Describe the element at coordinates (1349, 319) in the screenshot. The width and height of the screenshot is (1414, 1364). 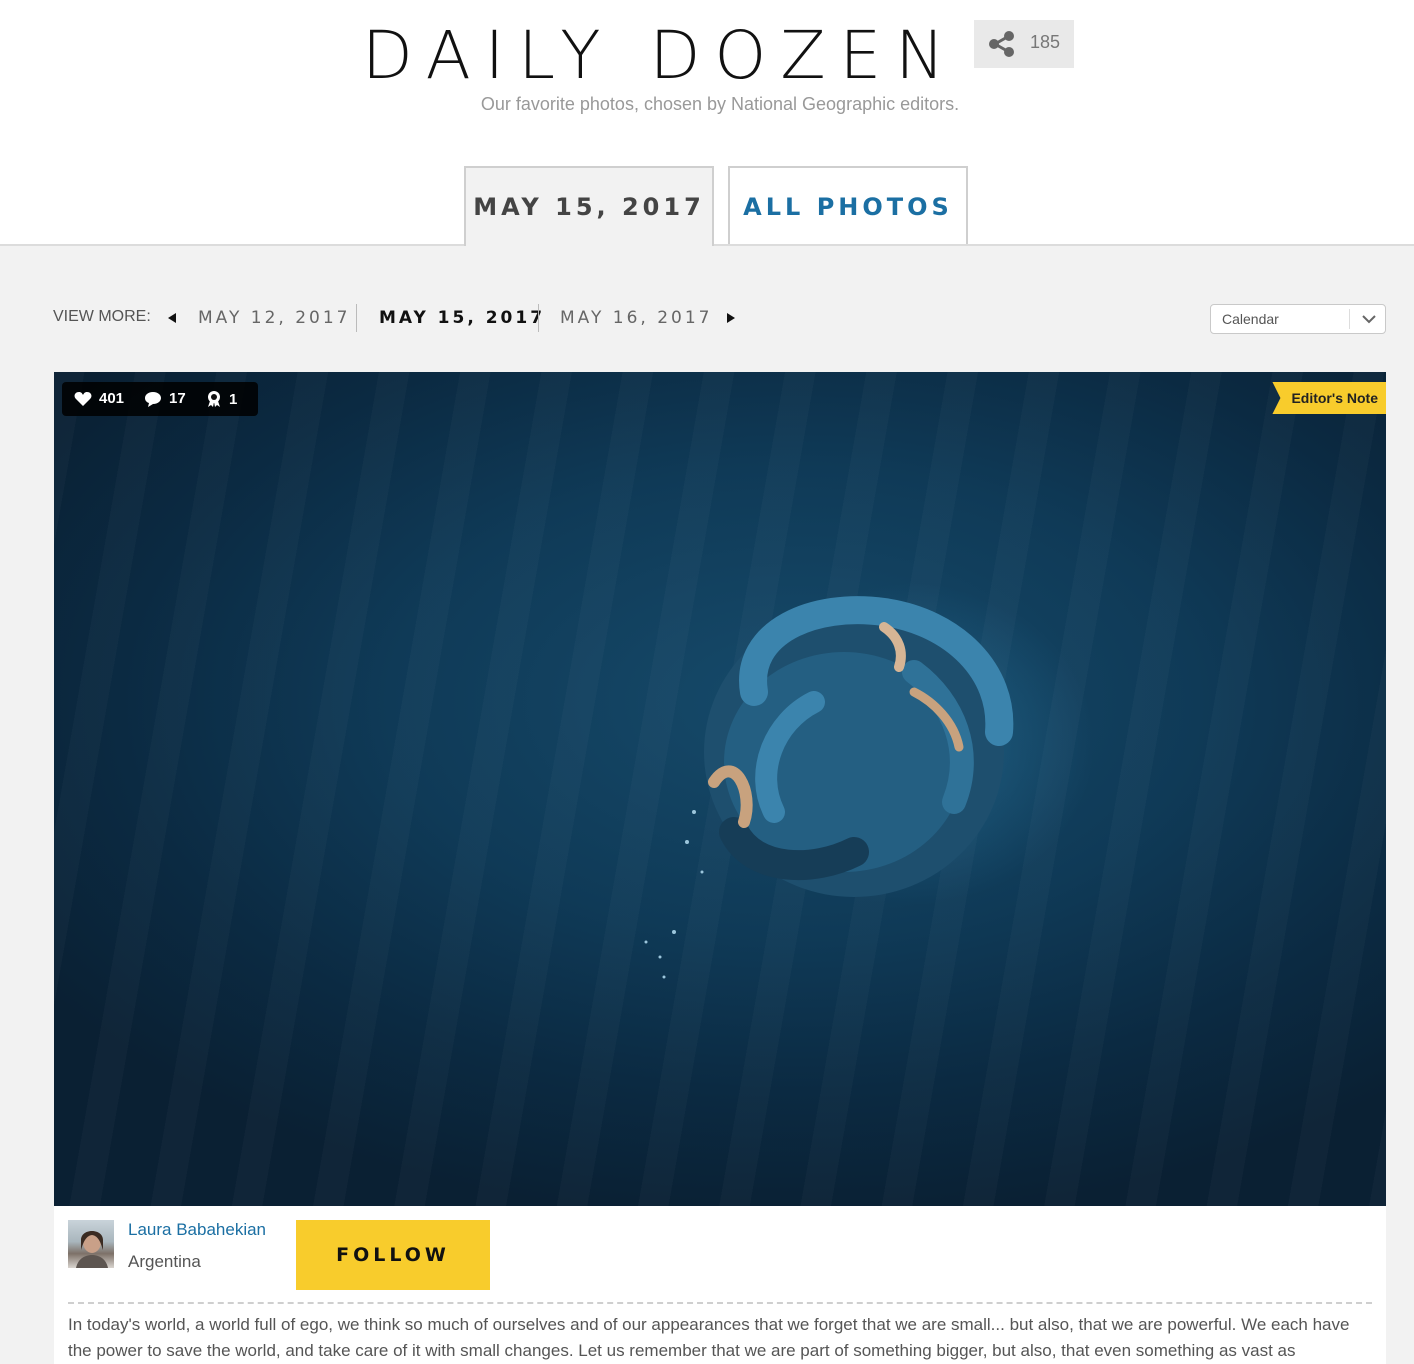
I see `select-divider` at that location.